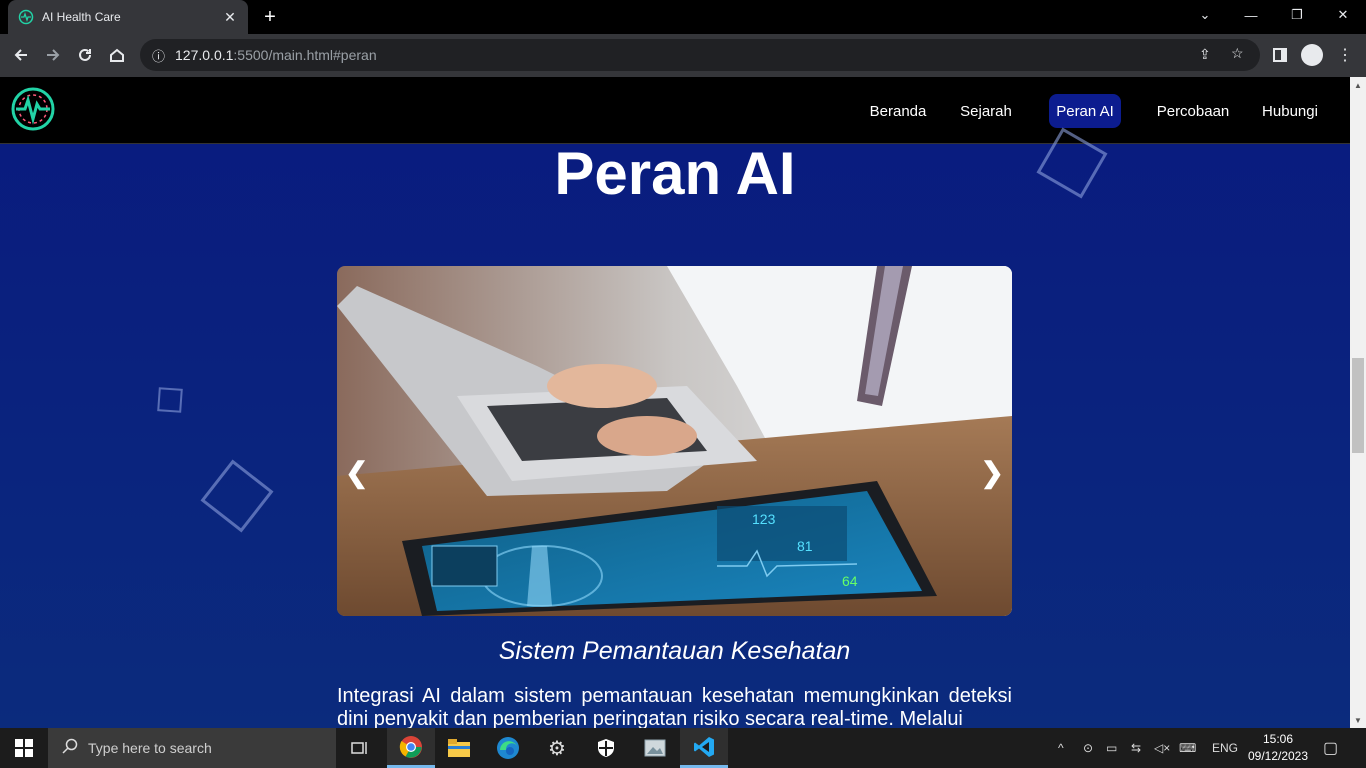 The width and height of the screenshot is (1366, 768). I want to click on browser-tab: AI Health Care ✕, so click(128, 17).